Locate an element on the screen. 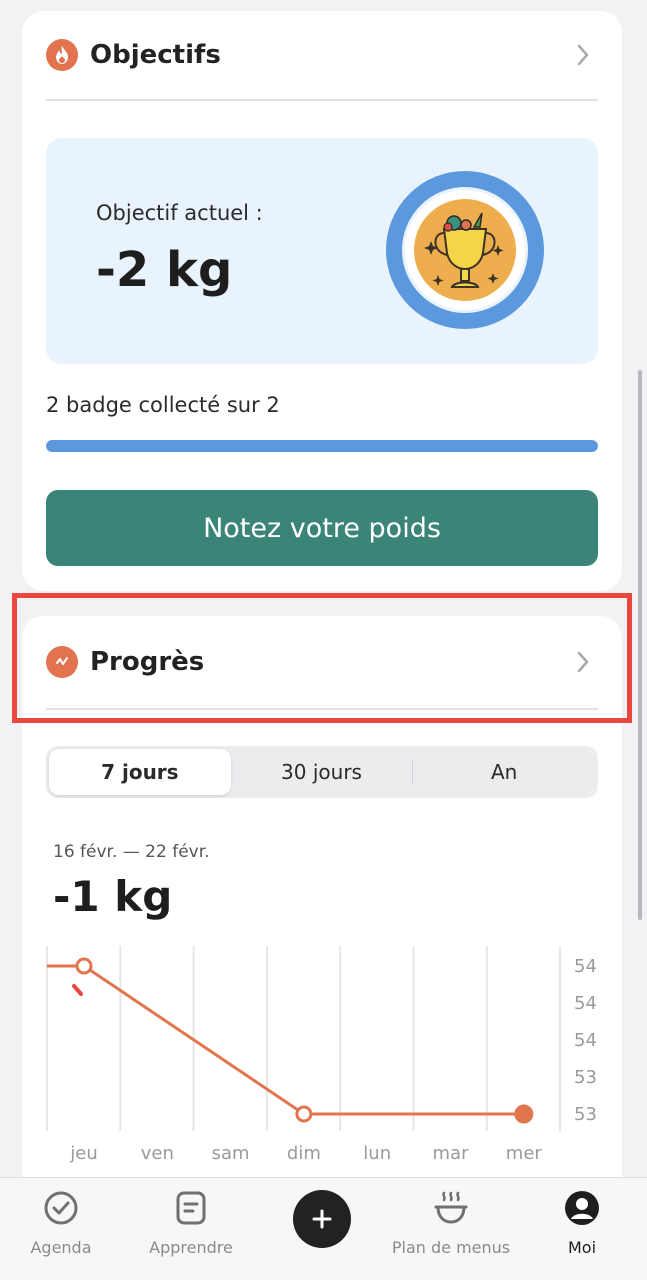  bottom-nav: Agenda Apprendre Plan de menus Moi is located at coordinates (323, 1228).